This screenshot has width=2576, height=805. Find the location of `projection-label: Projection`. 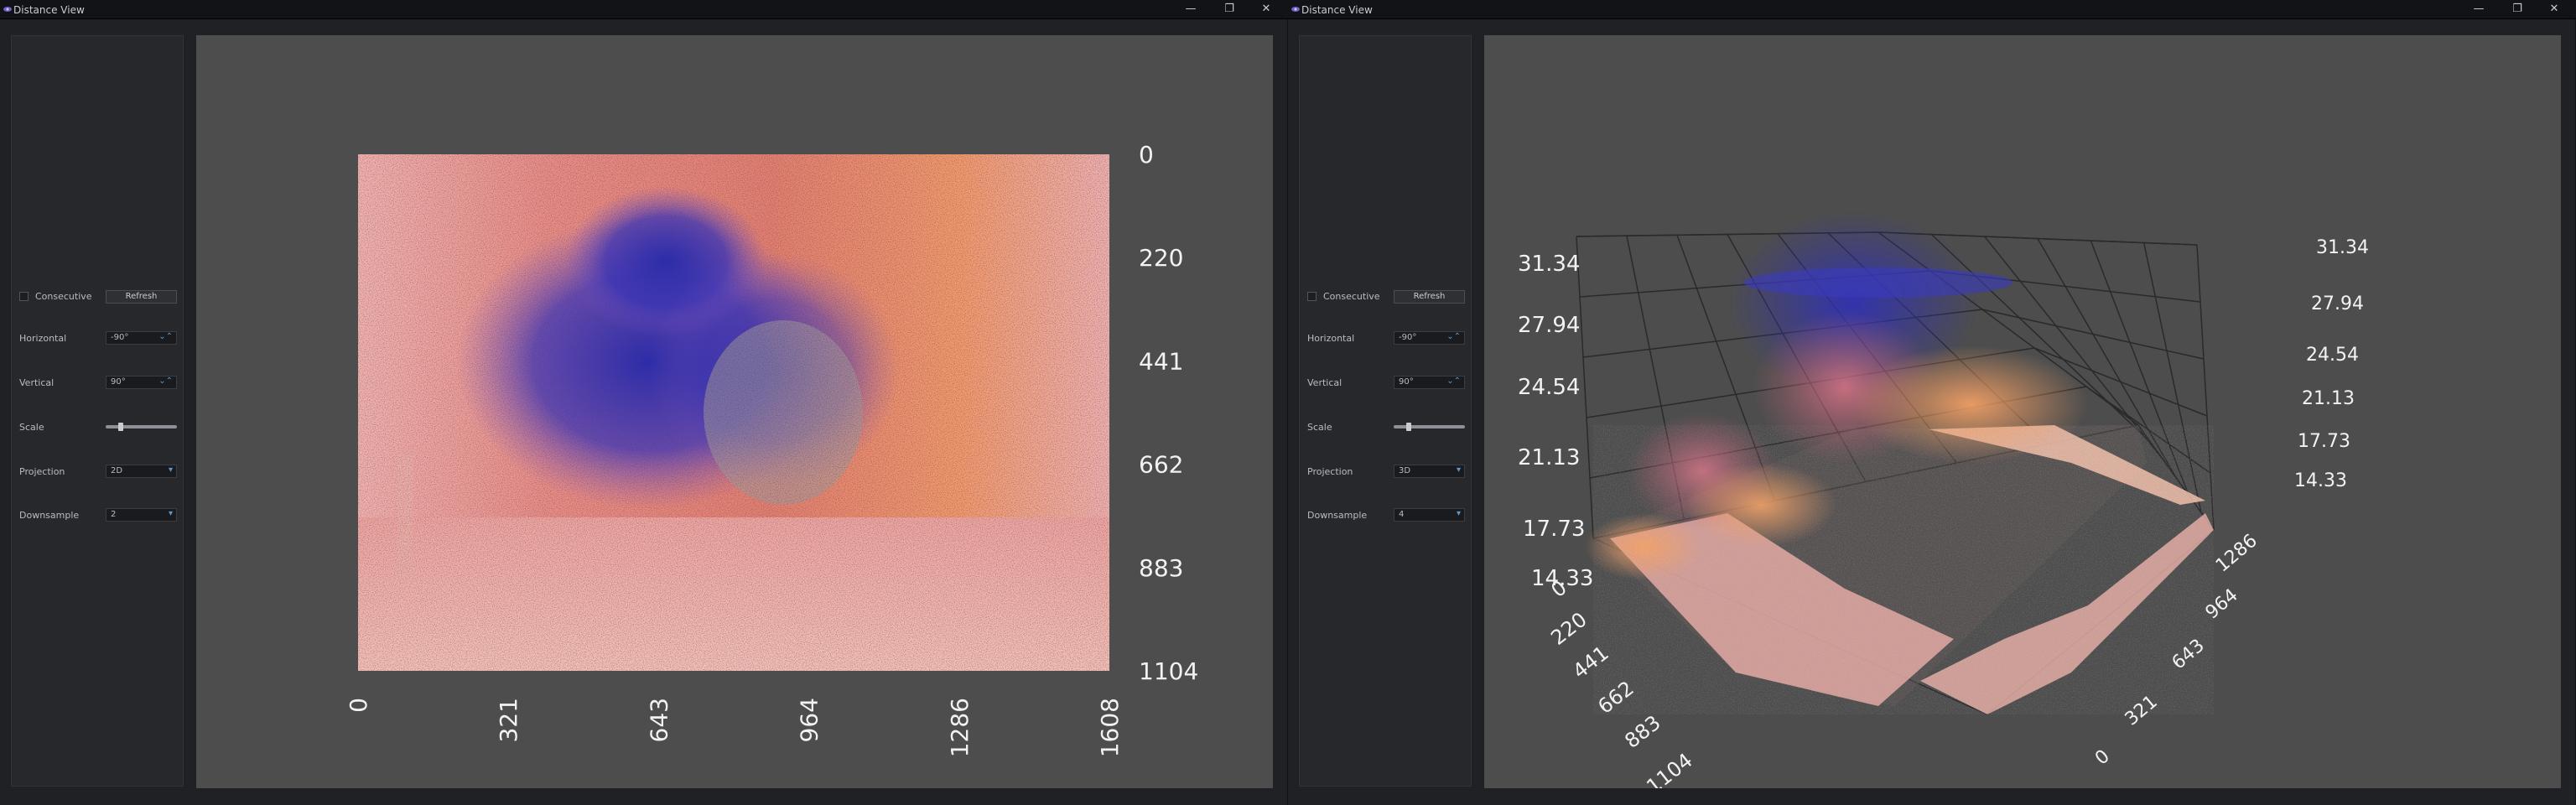

projection-label: Projection is located at coordinates (1330, 471).